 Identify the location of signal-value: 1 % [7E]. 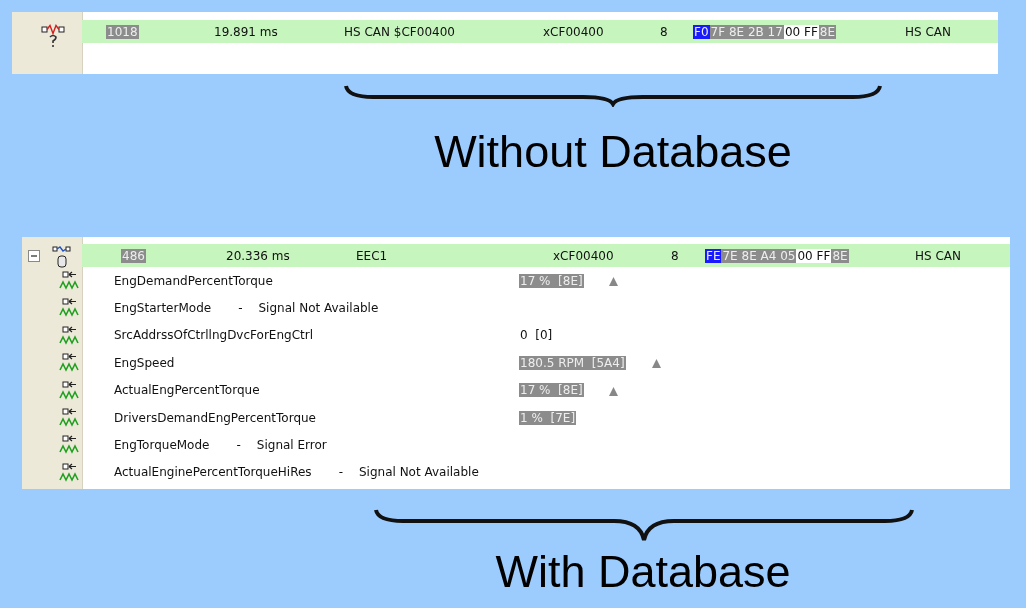
(548, 417).